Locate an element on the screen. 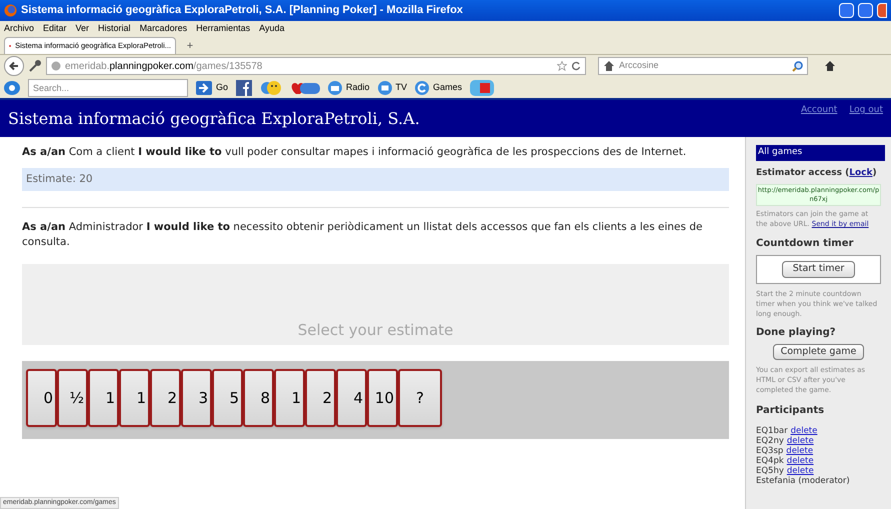 The image size is (891, 509). estimate-card: 0 is located at coordinates (41, 398).